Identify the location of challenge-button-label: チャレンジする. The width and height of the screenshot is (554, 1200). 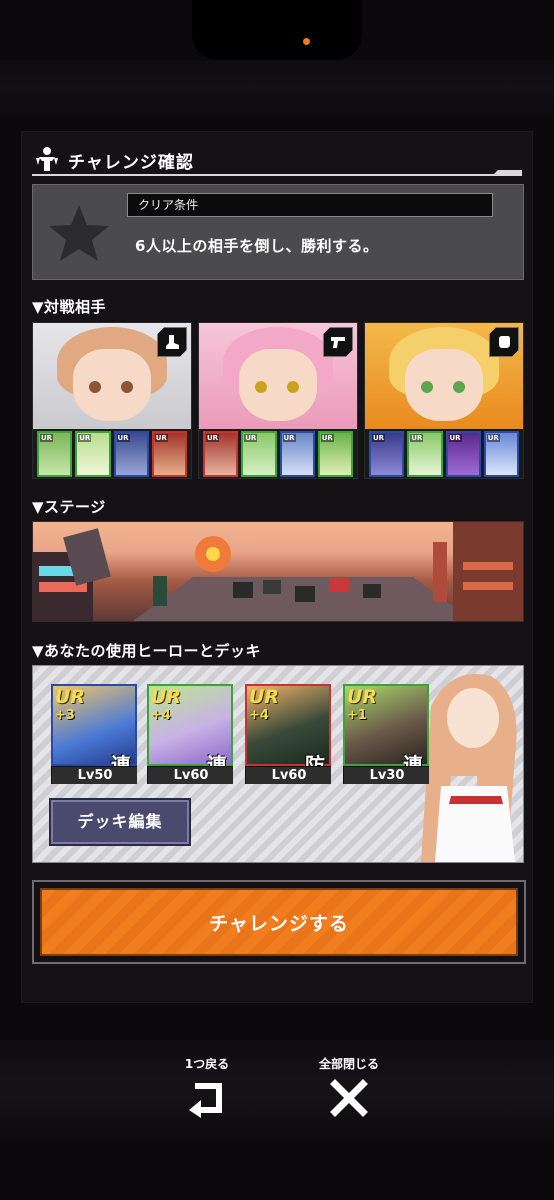
(279, 922).